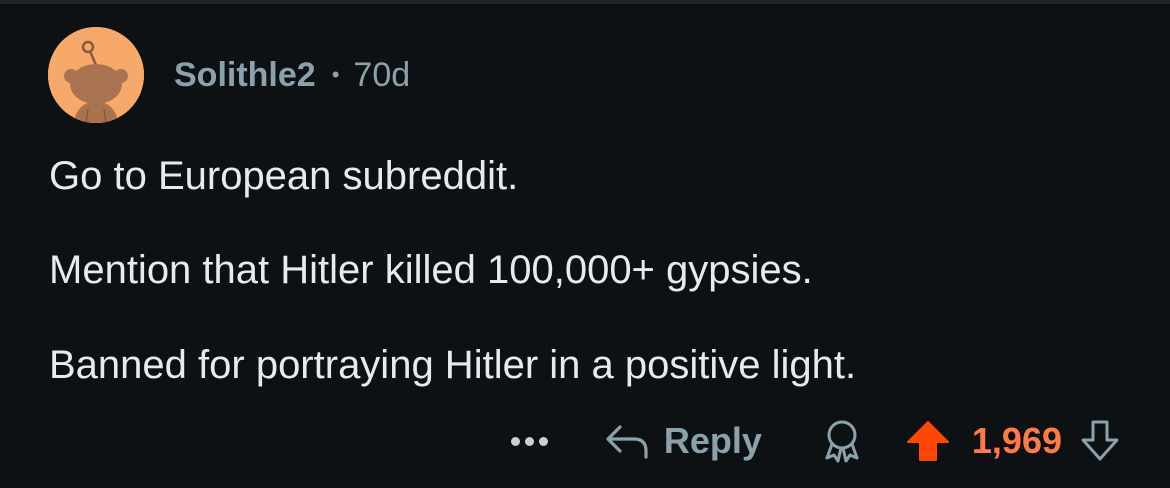 Image resolution: width=1170 pixels, height=488 pixels. I want to click on reply-button: Reply, so click(683, 441).